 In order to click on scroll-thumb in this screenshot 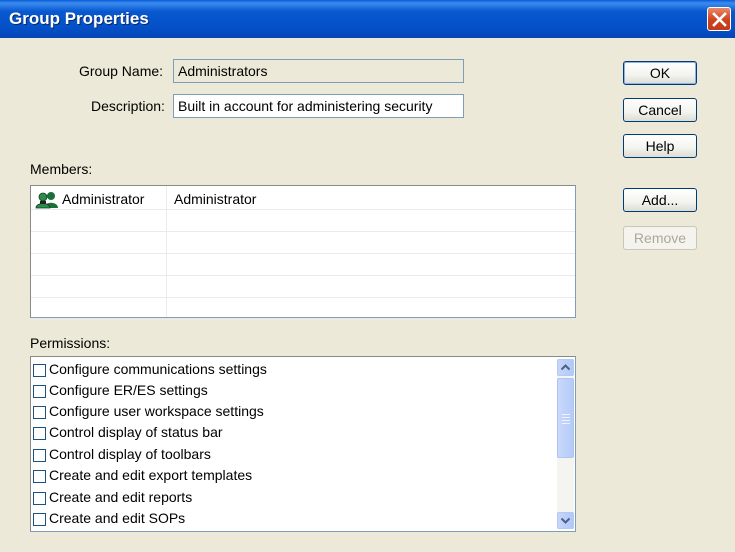, I will do `click(565, 418)`.